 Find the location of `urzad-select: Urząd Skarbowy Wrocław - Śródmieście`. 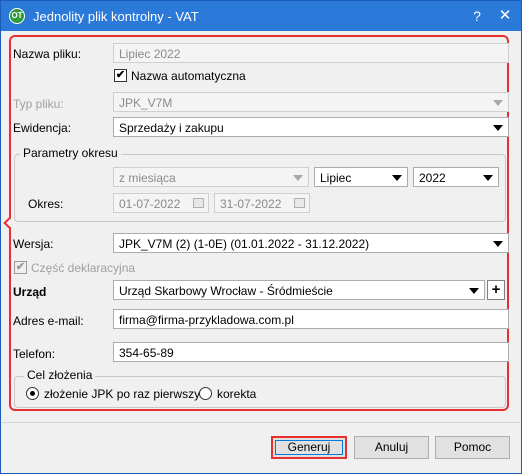

urzad-select: Urząd Skarbowy Wrocław - Śródmieście is located at coordinates (299, 290).